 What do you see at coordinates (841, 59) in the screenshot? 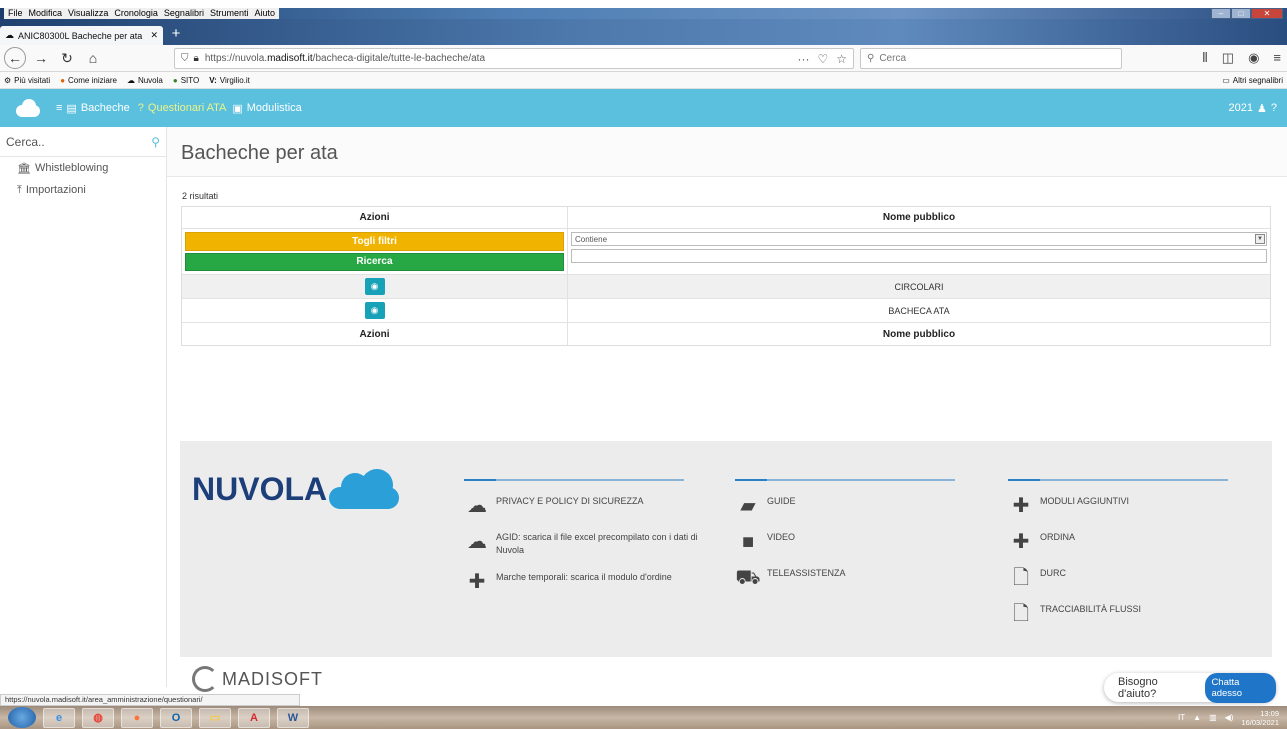
I see `star-icon: ☆` at bounding box center [841, 59].